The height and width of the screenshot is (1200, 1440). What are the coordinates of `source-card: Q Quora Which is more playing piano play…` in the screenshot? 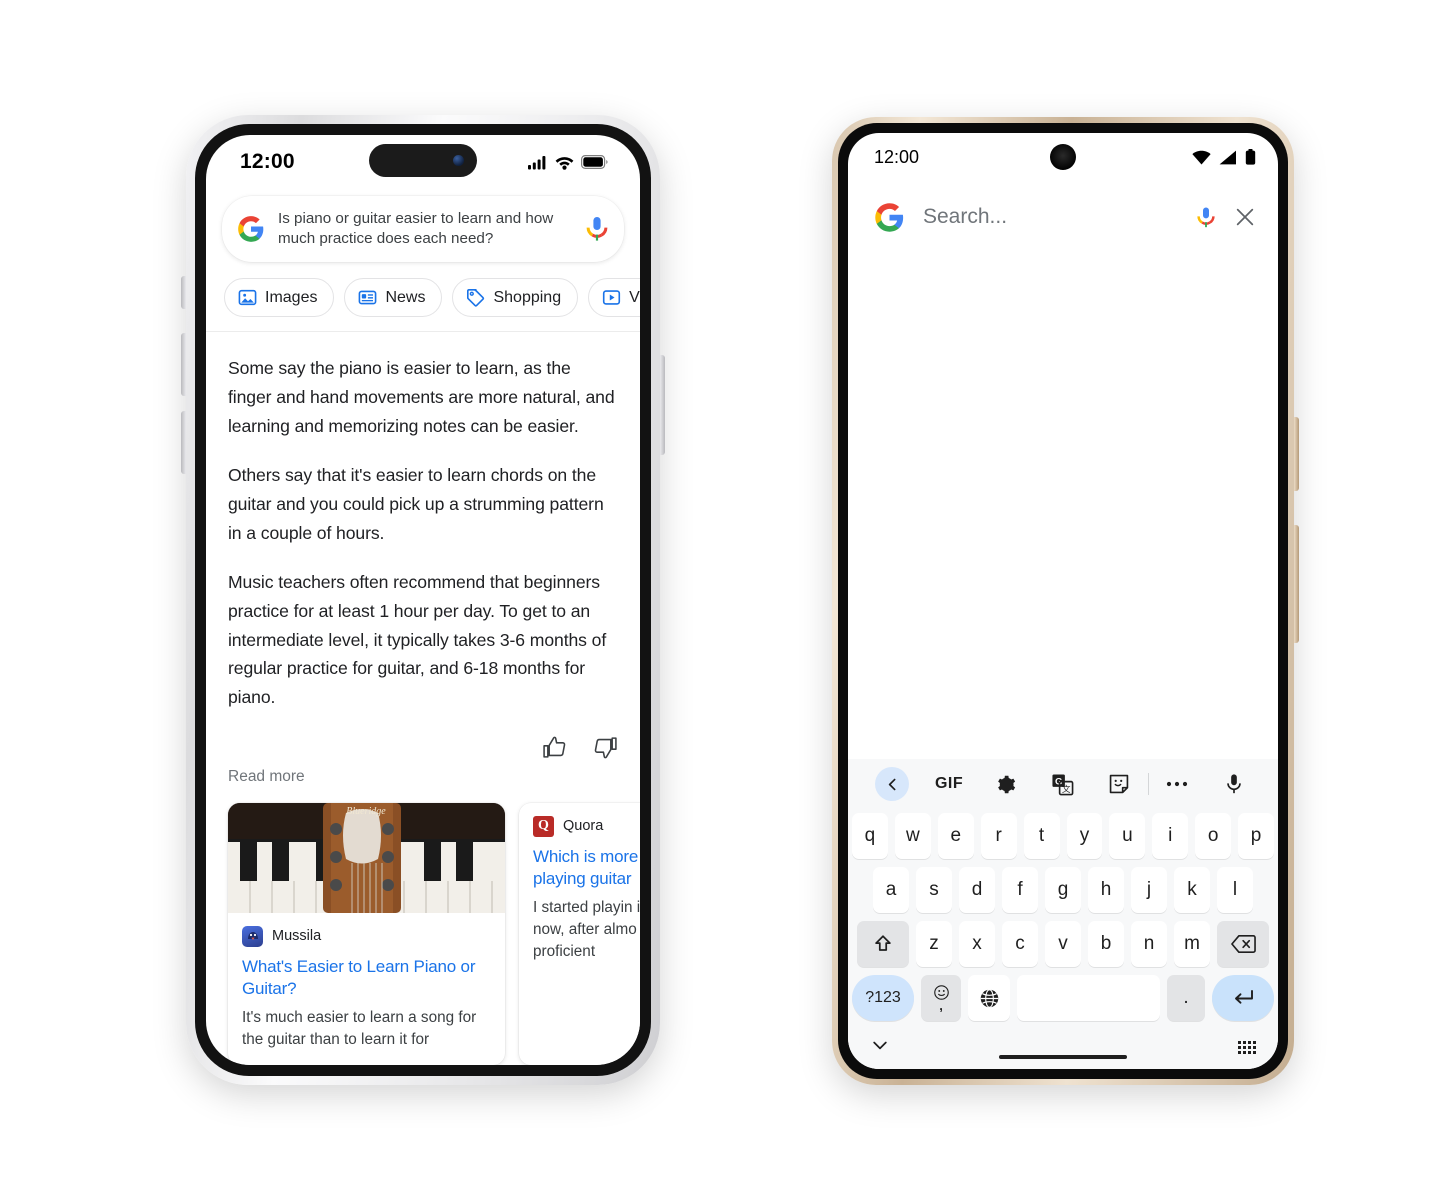 It's located at (579, 933).